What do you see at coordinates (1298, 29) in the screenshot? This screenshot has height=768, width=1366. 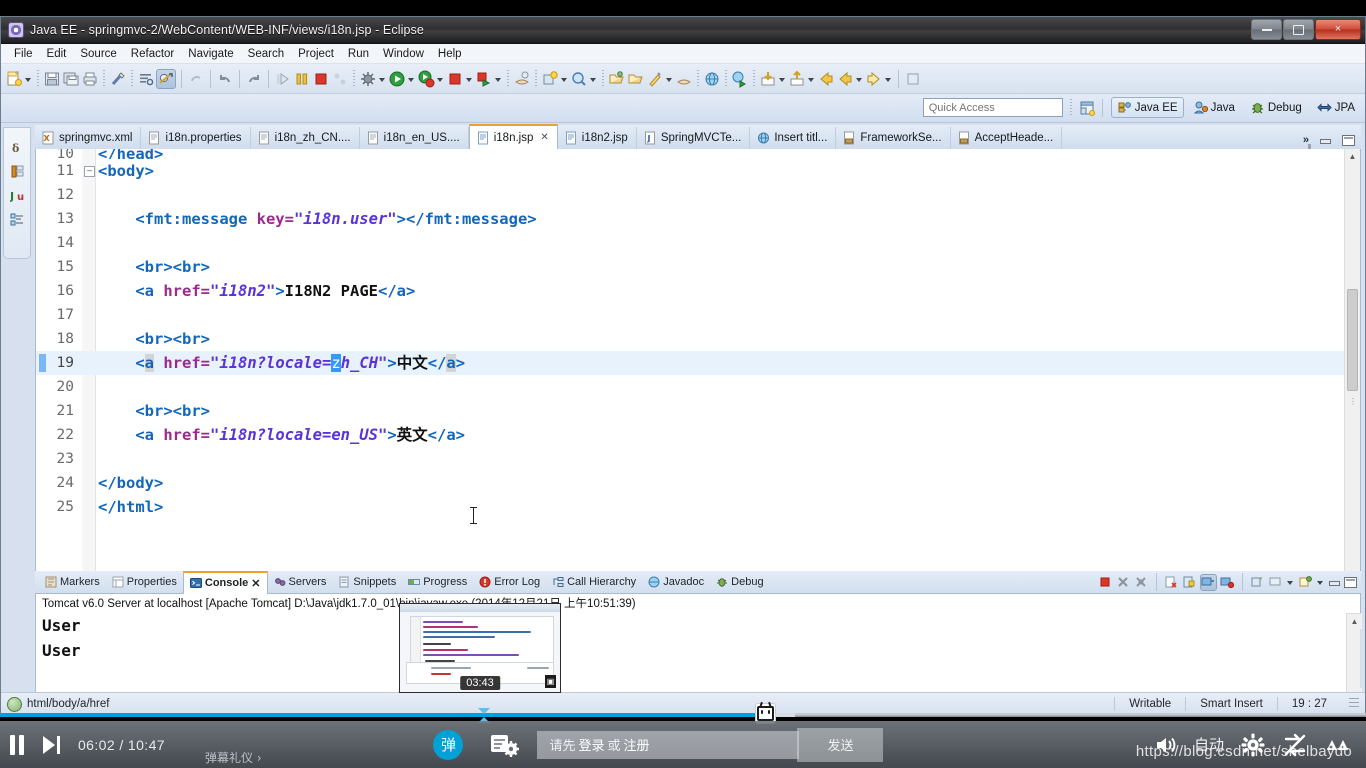 I see `restore-button` at bounding box center [1298, 29].